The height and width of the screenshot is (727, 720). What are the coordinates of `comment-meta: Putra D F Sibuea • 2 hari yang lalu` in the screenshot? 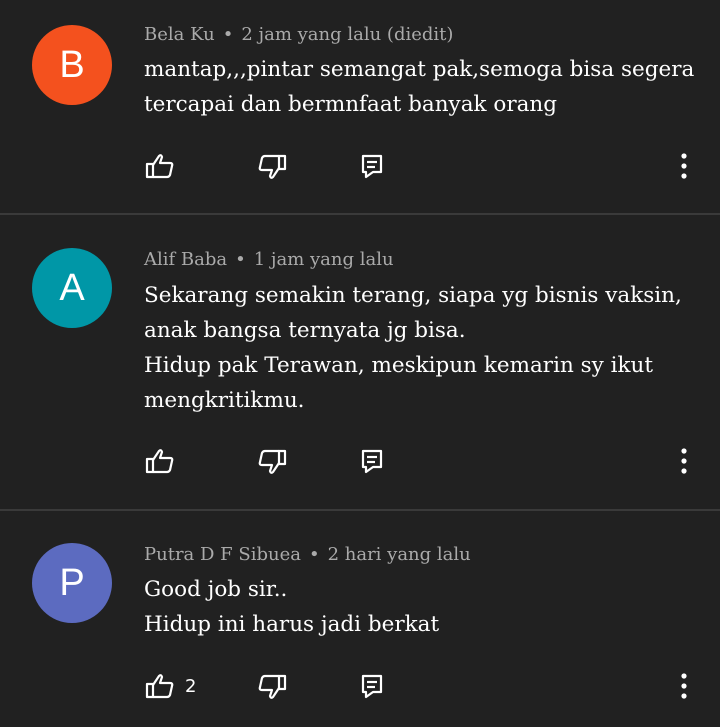 It's located at (307, 554).